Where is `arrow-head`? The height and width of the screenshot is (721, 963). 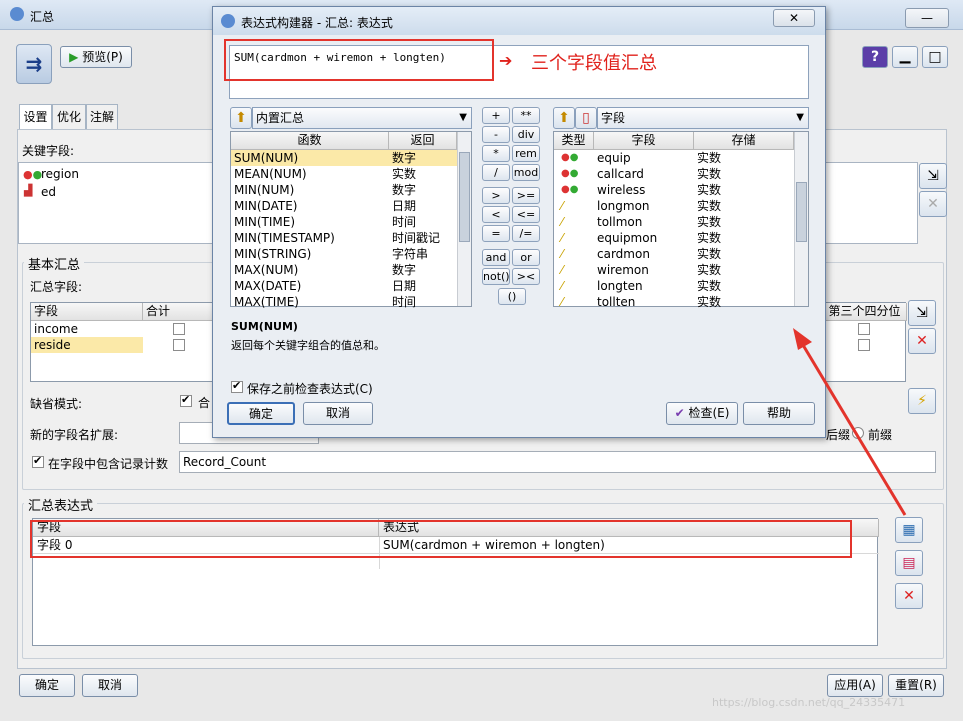
arrow-head is located at coordinates (802, 339).